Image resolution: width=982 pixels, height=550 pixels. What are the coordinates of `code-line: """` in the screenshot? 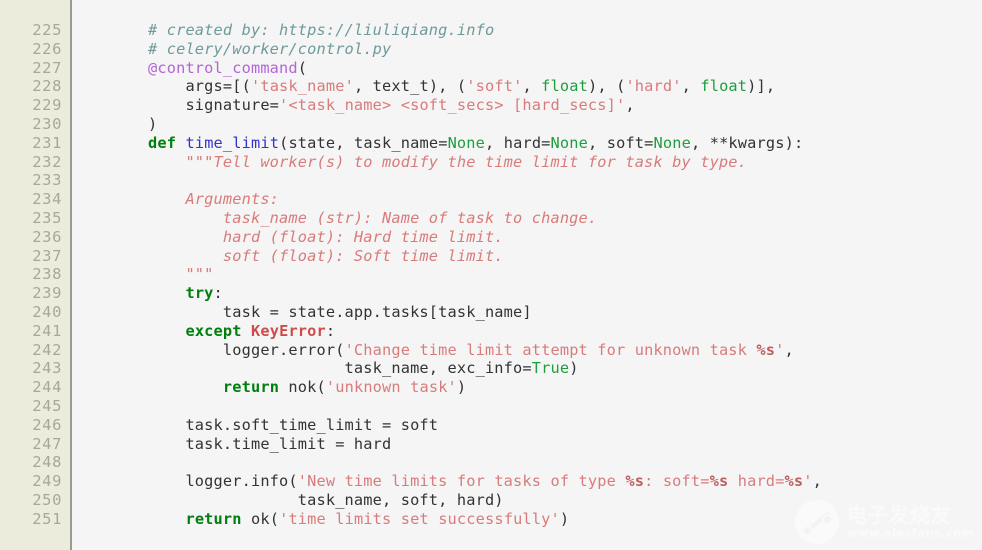 It's located at (485, 274).